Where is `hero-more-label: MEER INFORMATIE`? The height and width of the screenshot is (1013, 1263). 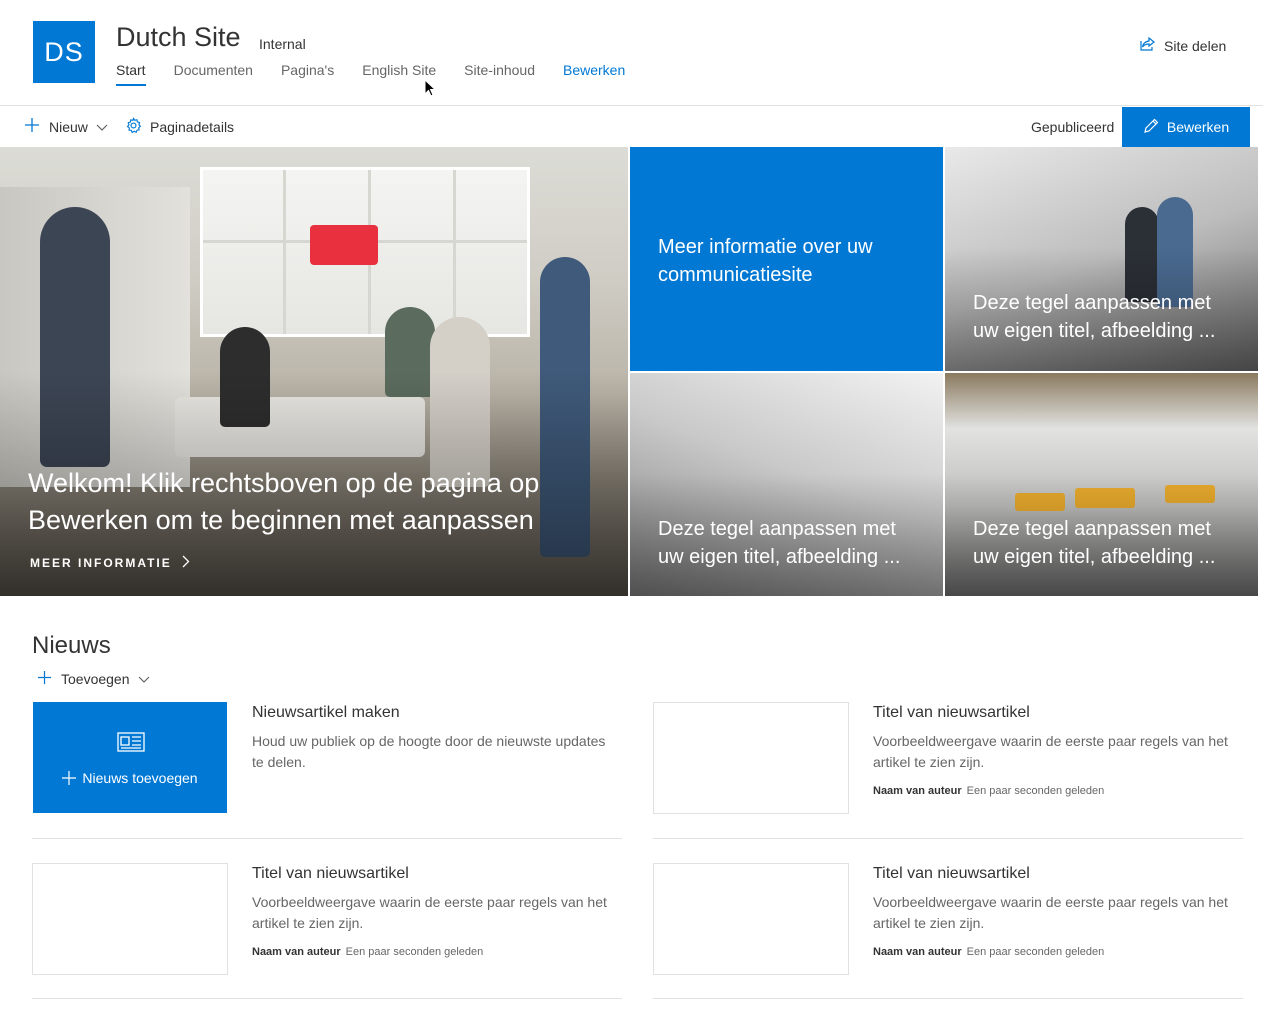
hero-more-label: MEER INFORMATIE is located at coordinates (101, 563).